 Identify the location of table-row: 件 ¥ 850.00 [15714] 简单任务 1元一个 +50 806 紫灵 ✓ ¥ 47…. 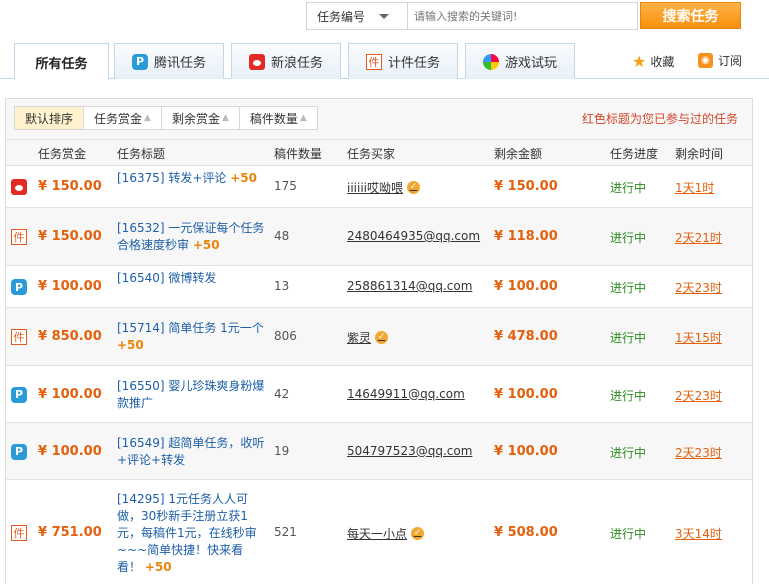
(379, 336).